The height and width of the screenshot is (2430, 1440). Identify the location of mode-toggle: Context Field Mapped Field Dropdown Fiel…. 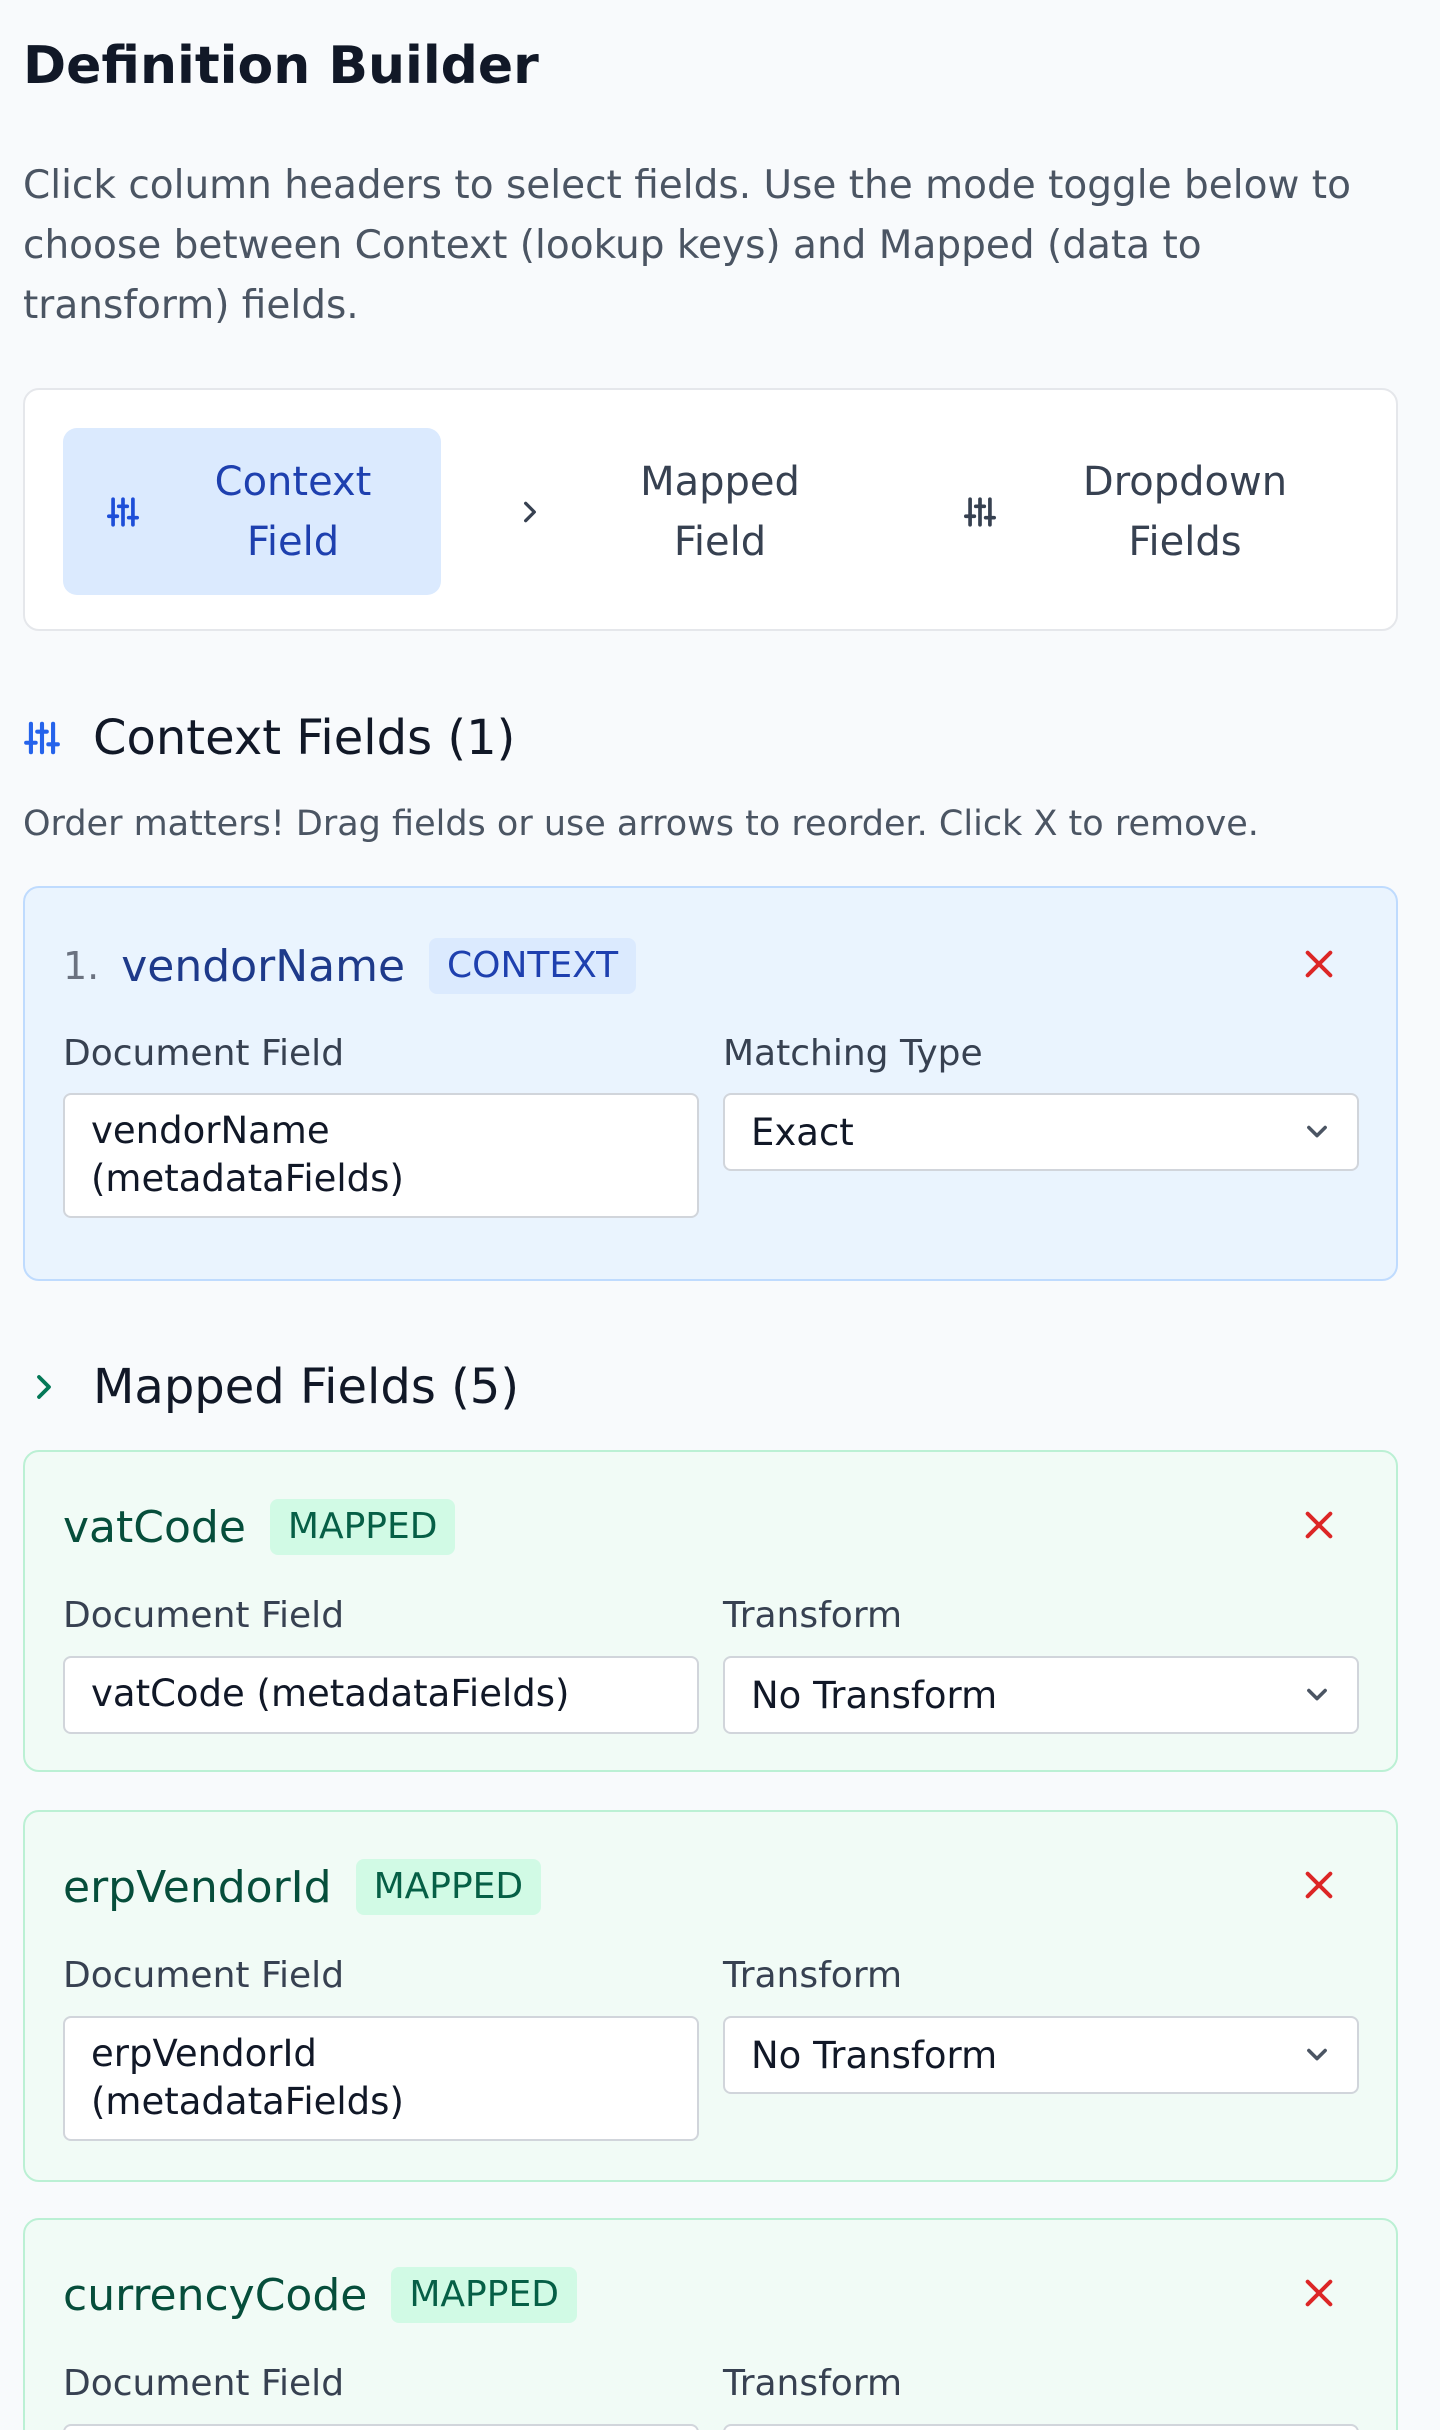
(710, 509).